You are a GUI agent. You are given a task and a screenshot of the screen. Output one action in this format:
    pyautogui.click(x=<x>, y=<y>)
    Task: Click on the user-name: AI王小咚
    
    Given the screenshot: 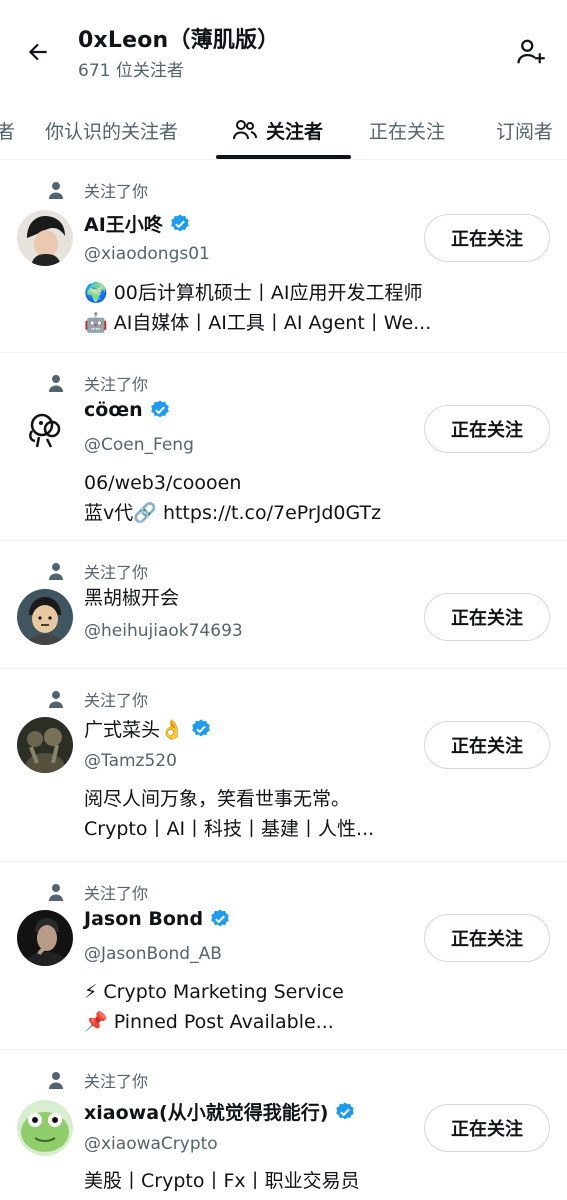 What is the action you would take?
    pyautogui.click(x=123, y=223)
    